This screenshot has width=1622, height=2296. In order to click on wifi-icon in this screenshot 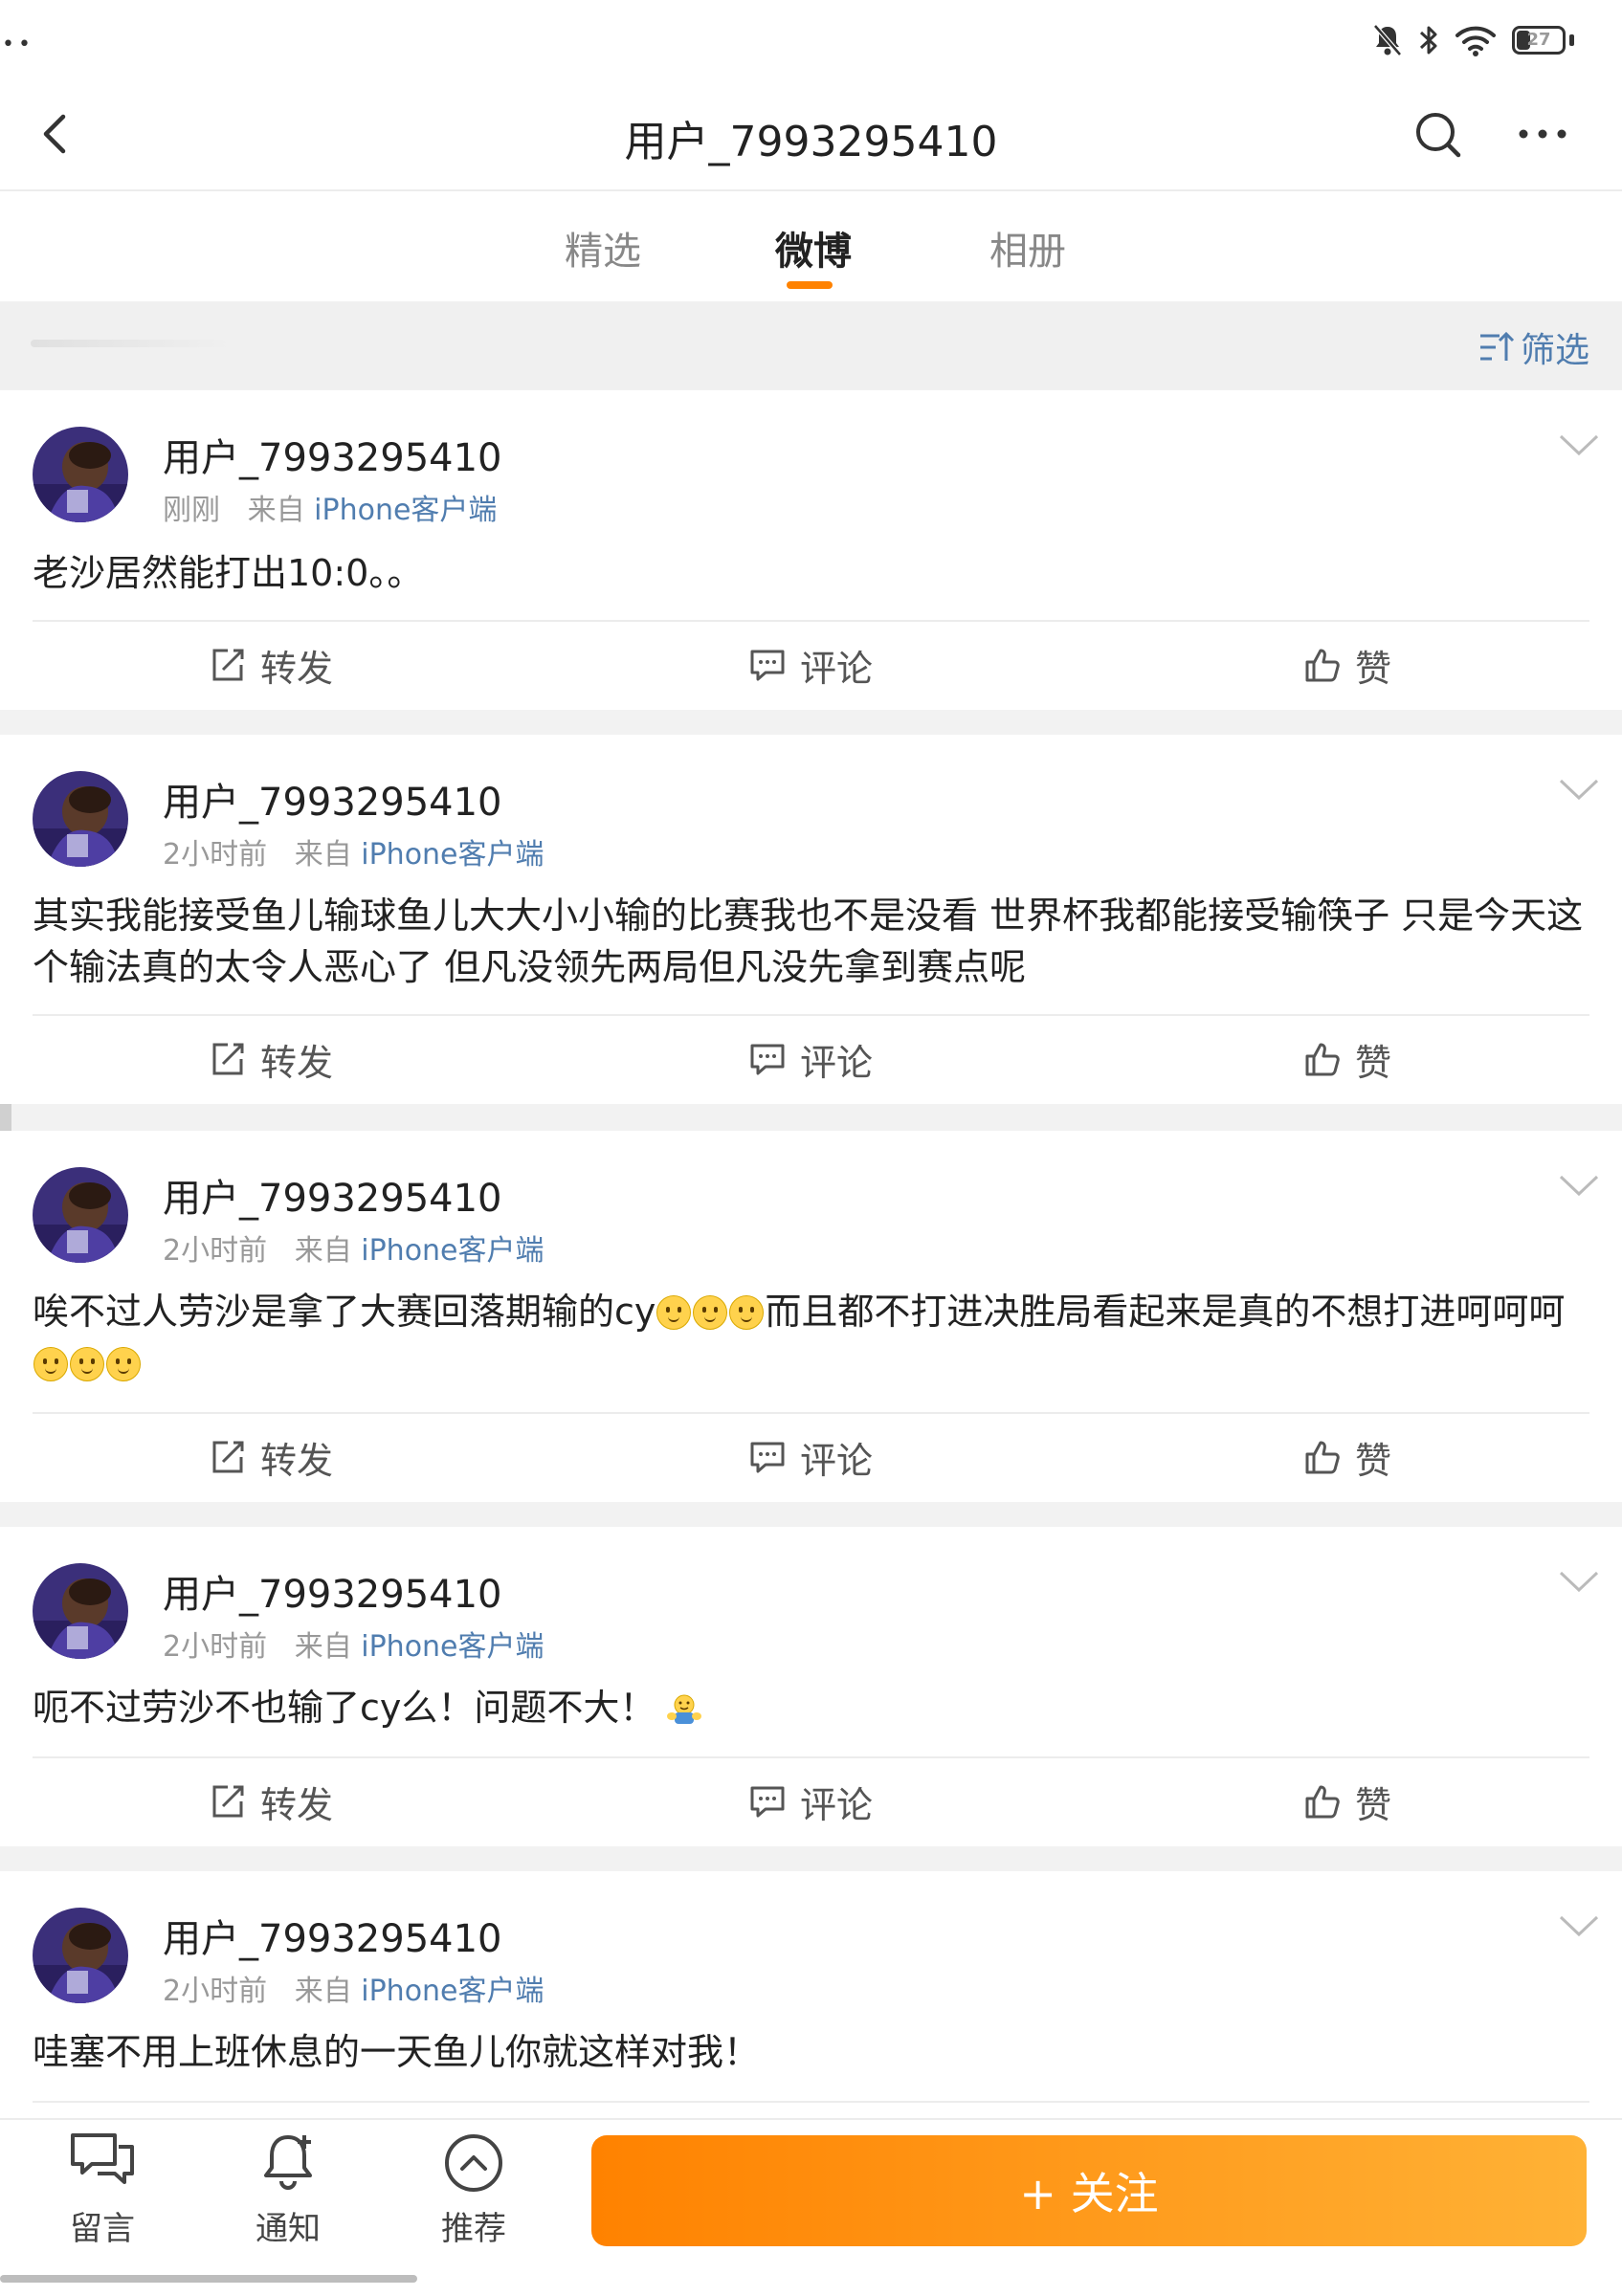, I will do `click(1475, 41)`.